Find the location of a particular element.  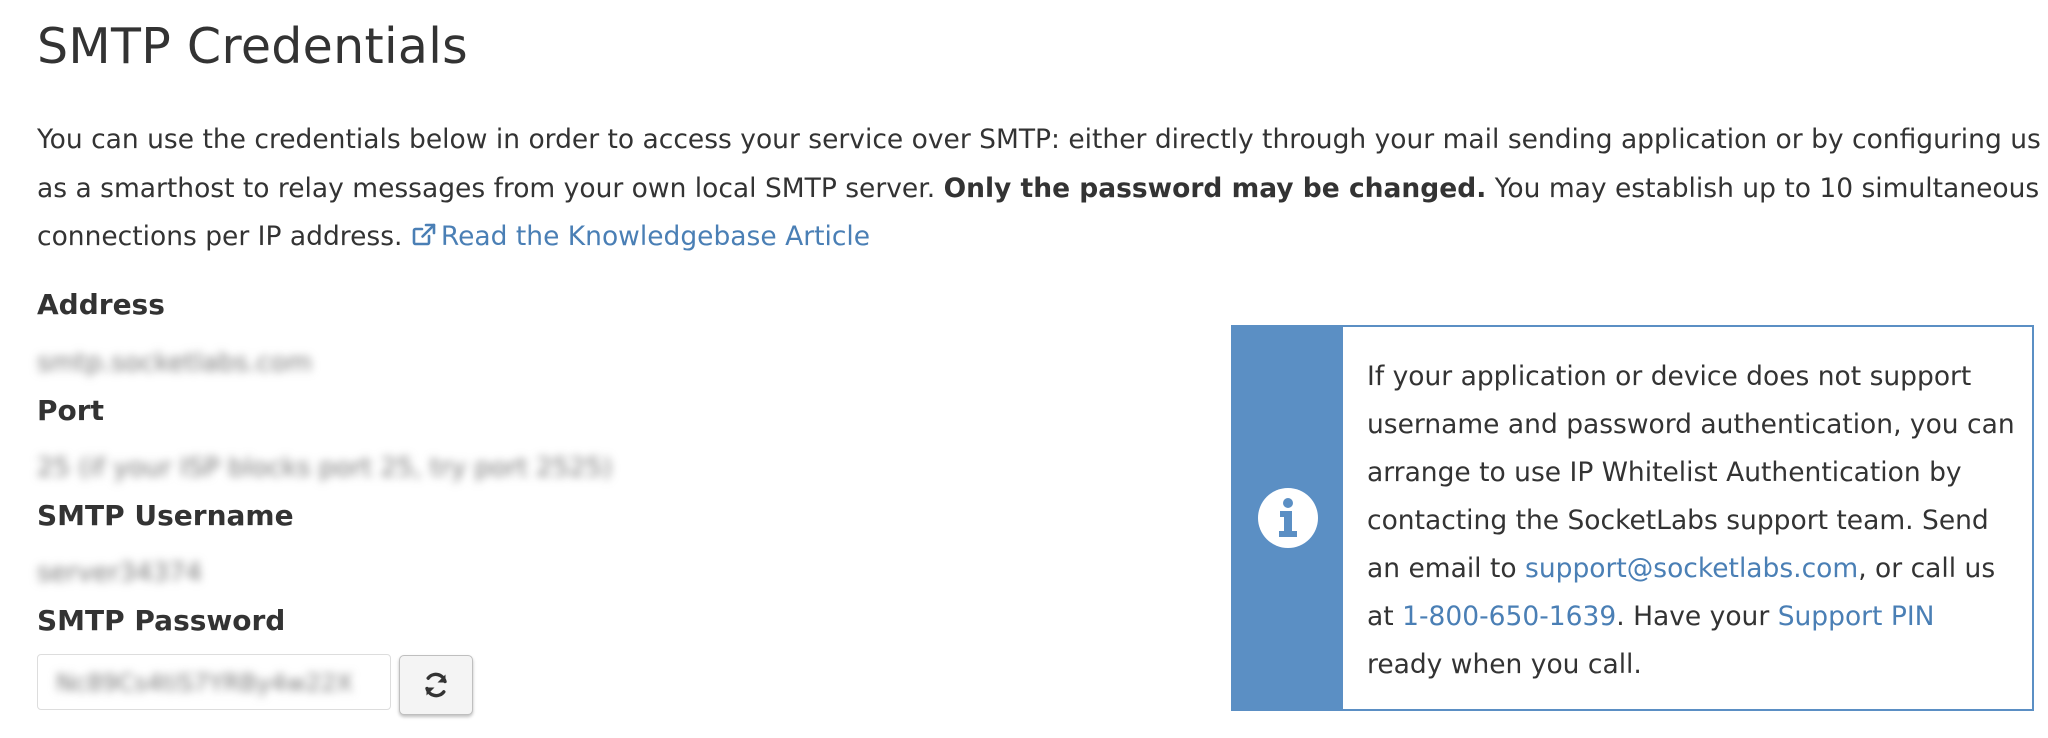

regenerate-password-button is located at coordinates (436, 685).